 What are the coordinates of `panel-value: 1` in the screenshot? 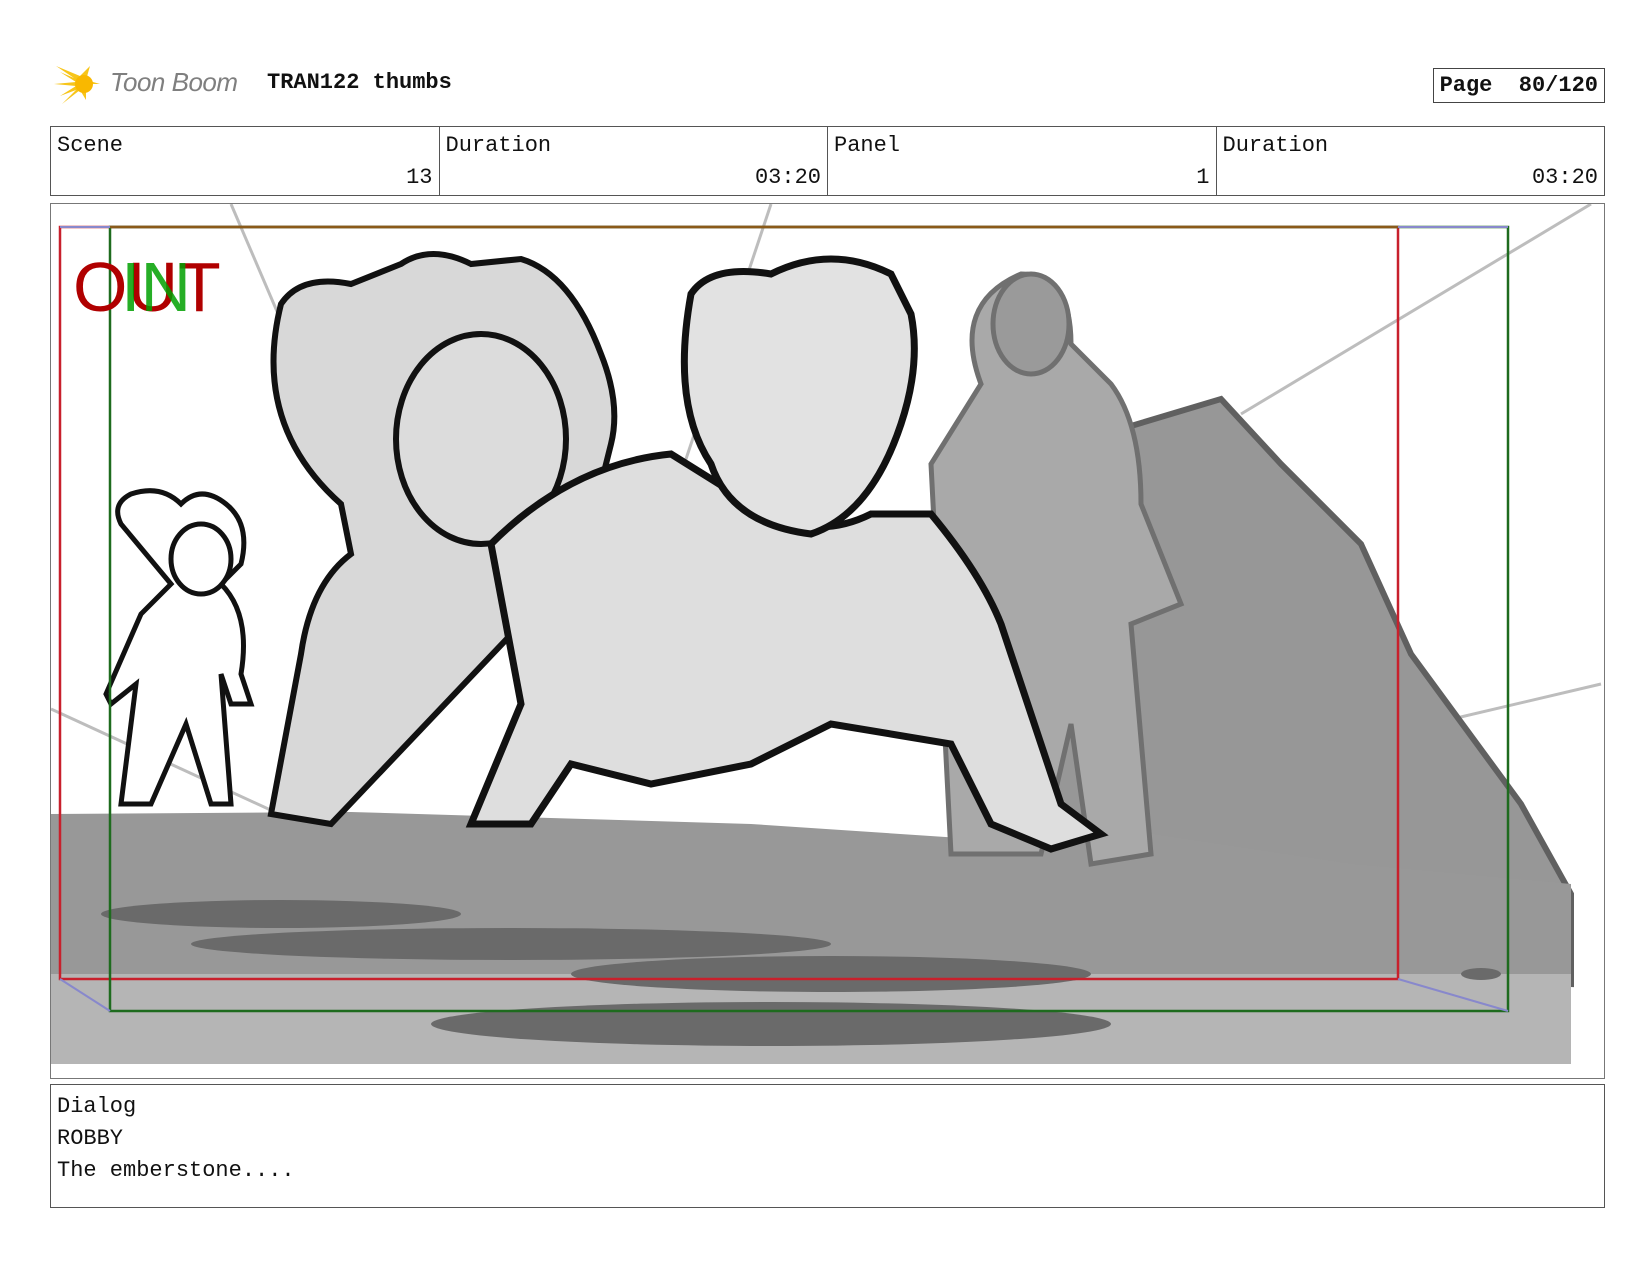 It's located at (1203, 177).